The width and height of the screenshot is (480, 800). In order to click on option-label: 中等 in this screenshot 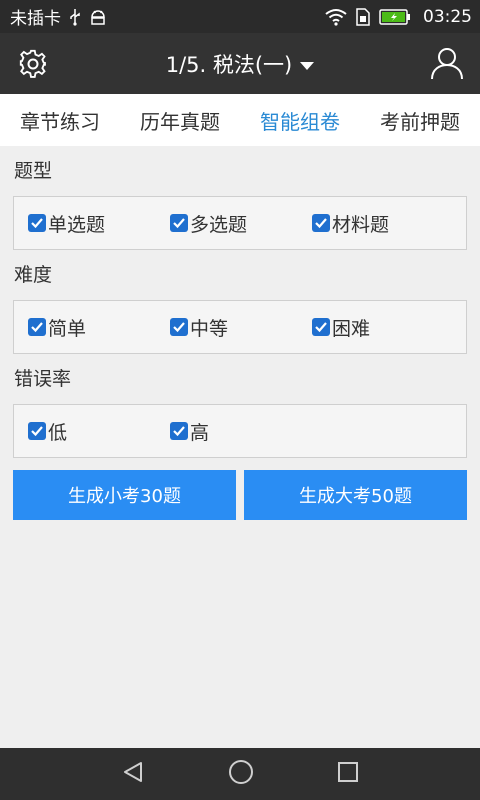, I will do `click(209, 328)`.